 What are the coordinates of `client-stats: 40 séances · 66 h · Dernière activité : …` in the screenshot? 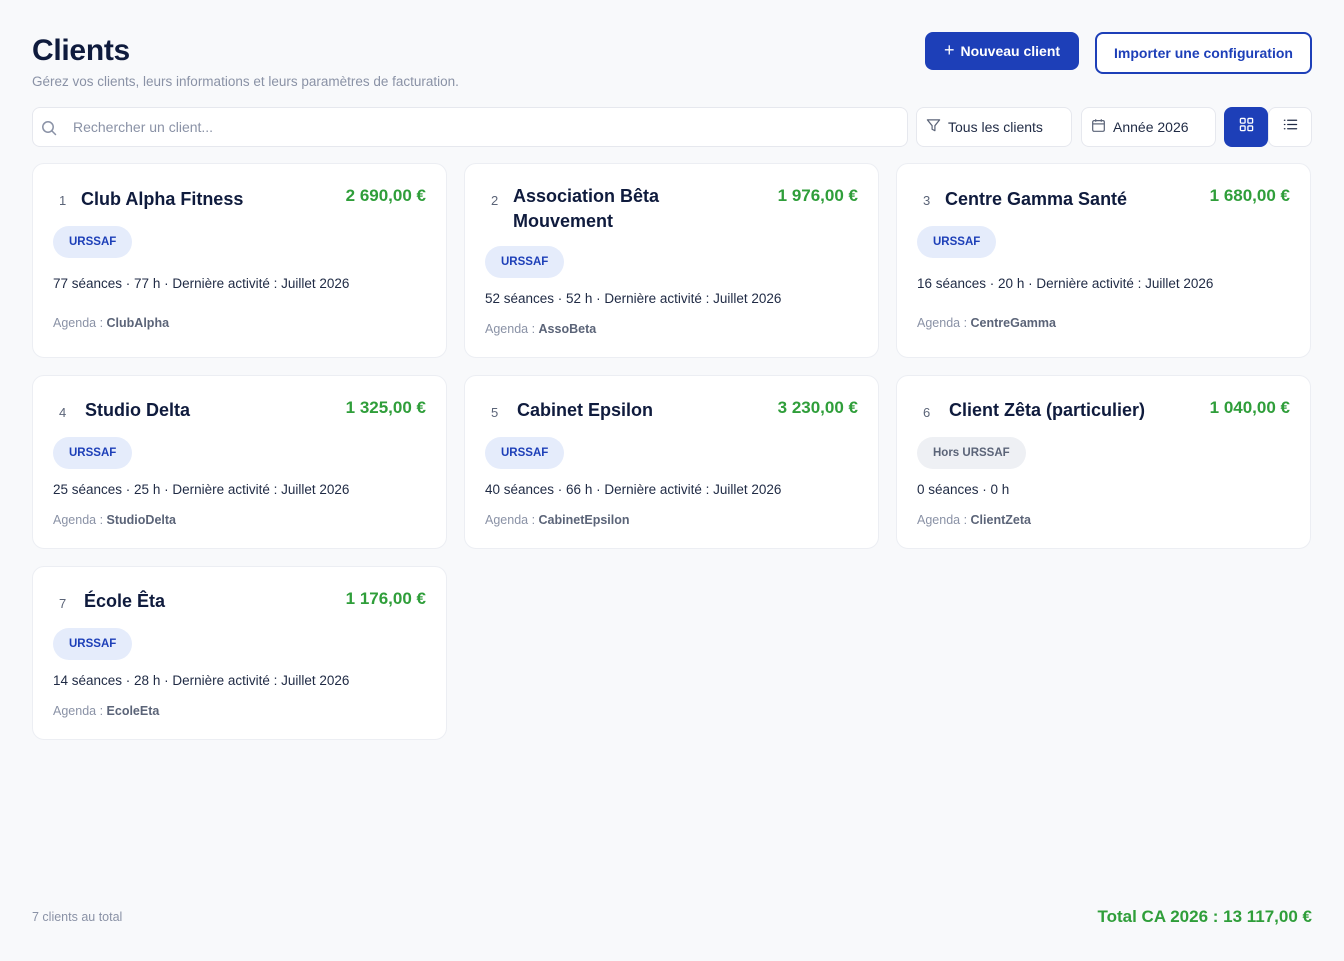 It's located at (633, 489).